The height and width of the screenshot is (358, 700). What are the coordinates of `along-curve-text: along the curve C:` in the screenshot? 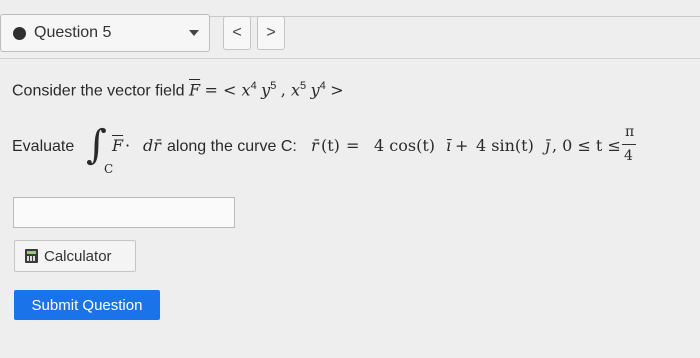 It's located at (232, 146).